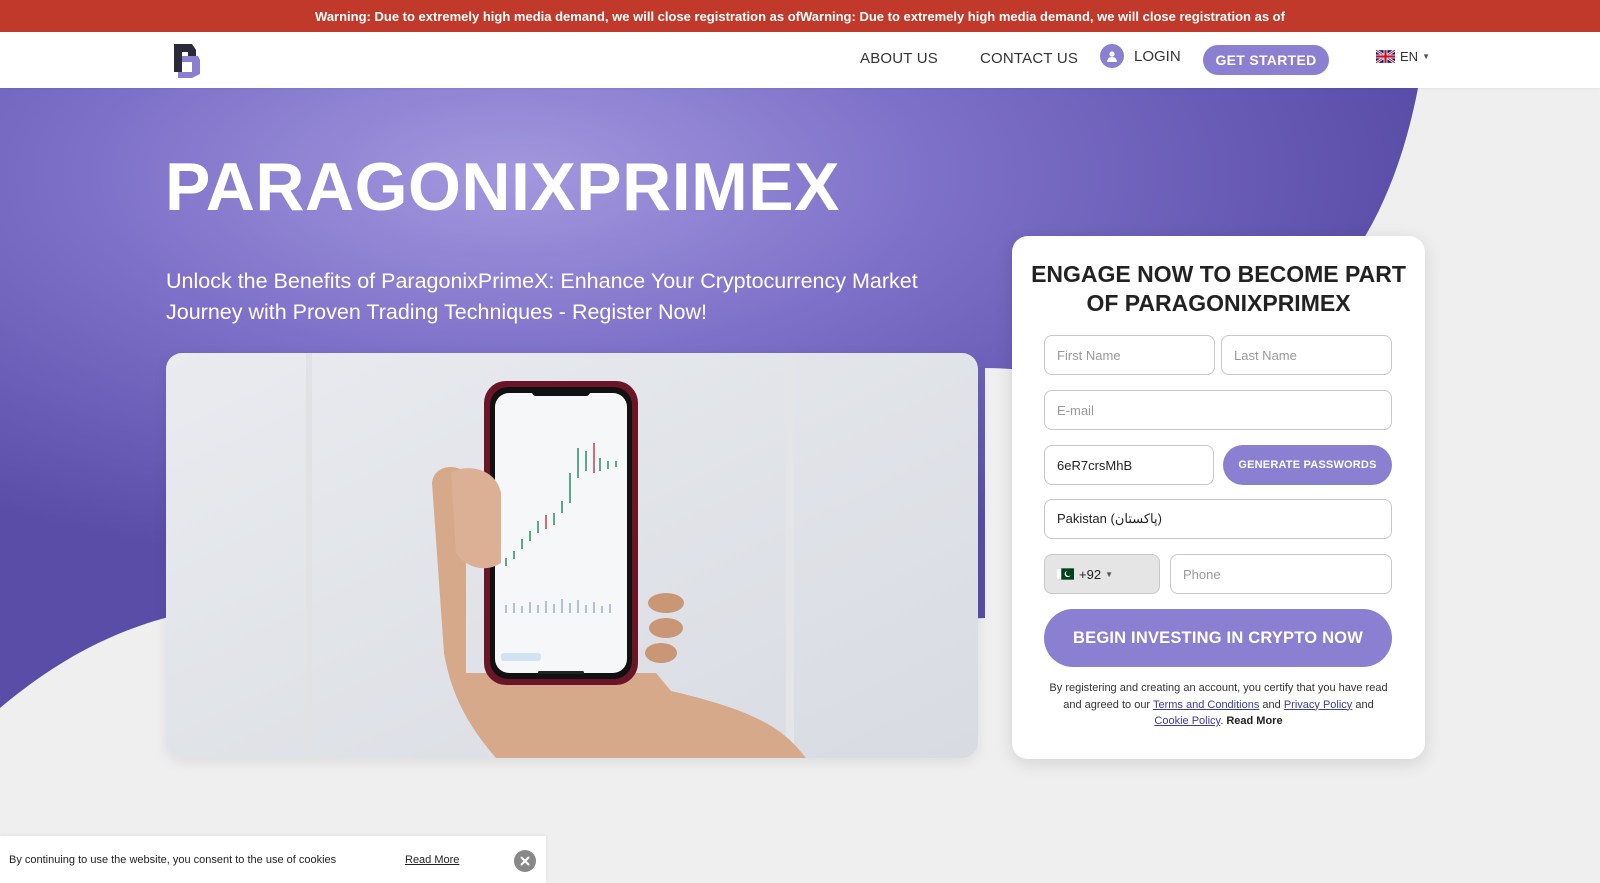 This screenshot has height=883, width=1600. Describe the element at coordinates (899, 58) in the screenshot. I see `nav-about-link: ABOUT US` at that location.